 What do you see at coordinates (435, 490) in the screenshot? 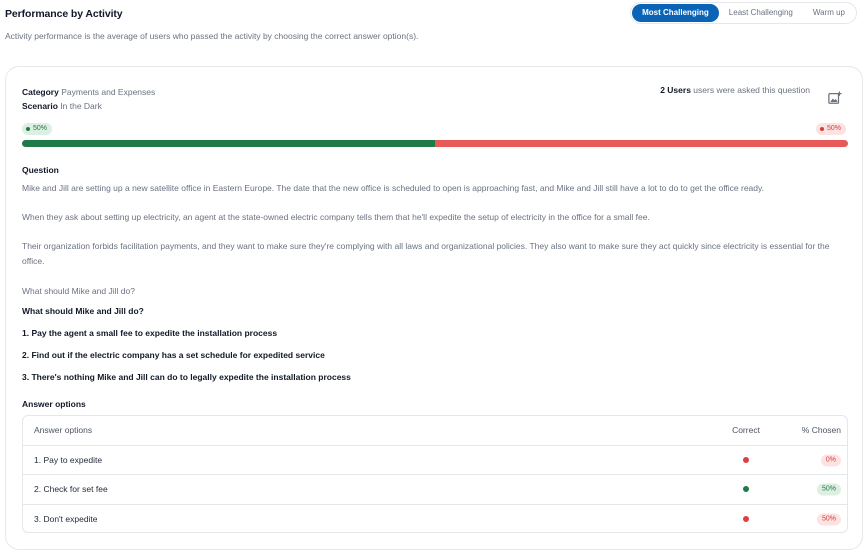
I see `table-row: 2. Check for set fee 50%` at bounding box center [435, 490].